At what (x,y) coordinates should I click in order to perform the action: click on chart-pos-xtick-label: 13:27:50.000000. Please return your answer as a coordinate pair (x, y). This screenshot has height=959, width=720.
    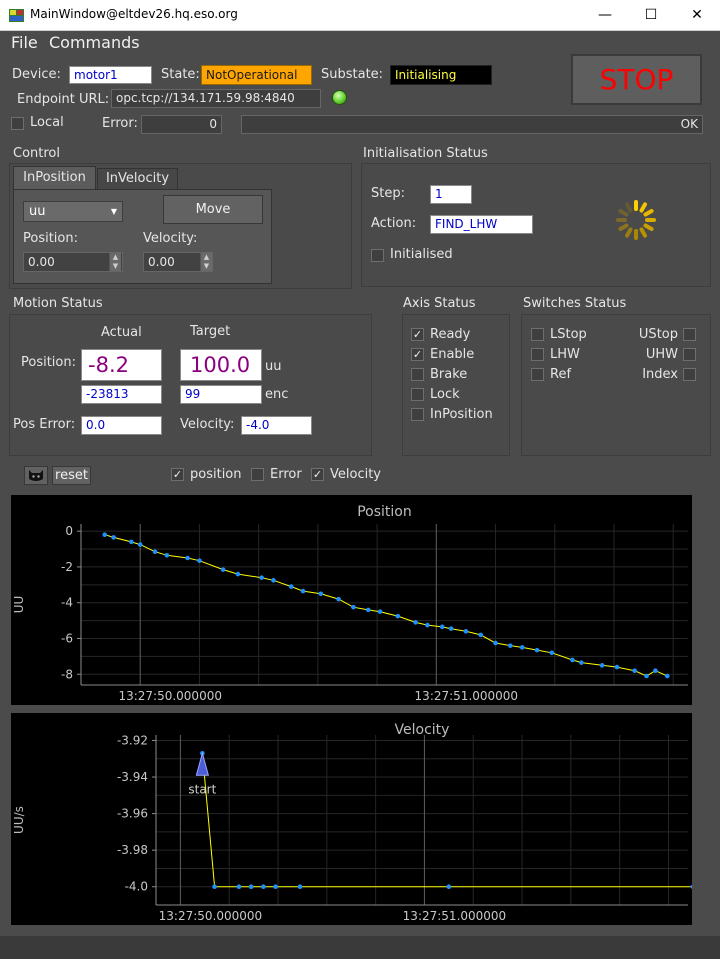
    Looking at the image, I should click on (170, 696).